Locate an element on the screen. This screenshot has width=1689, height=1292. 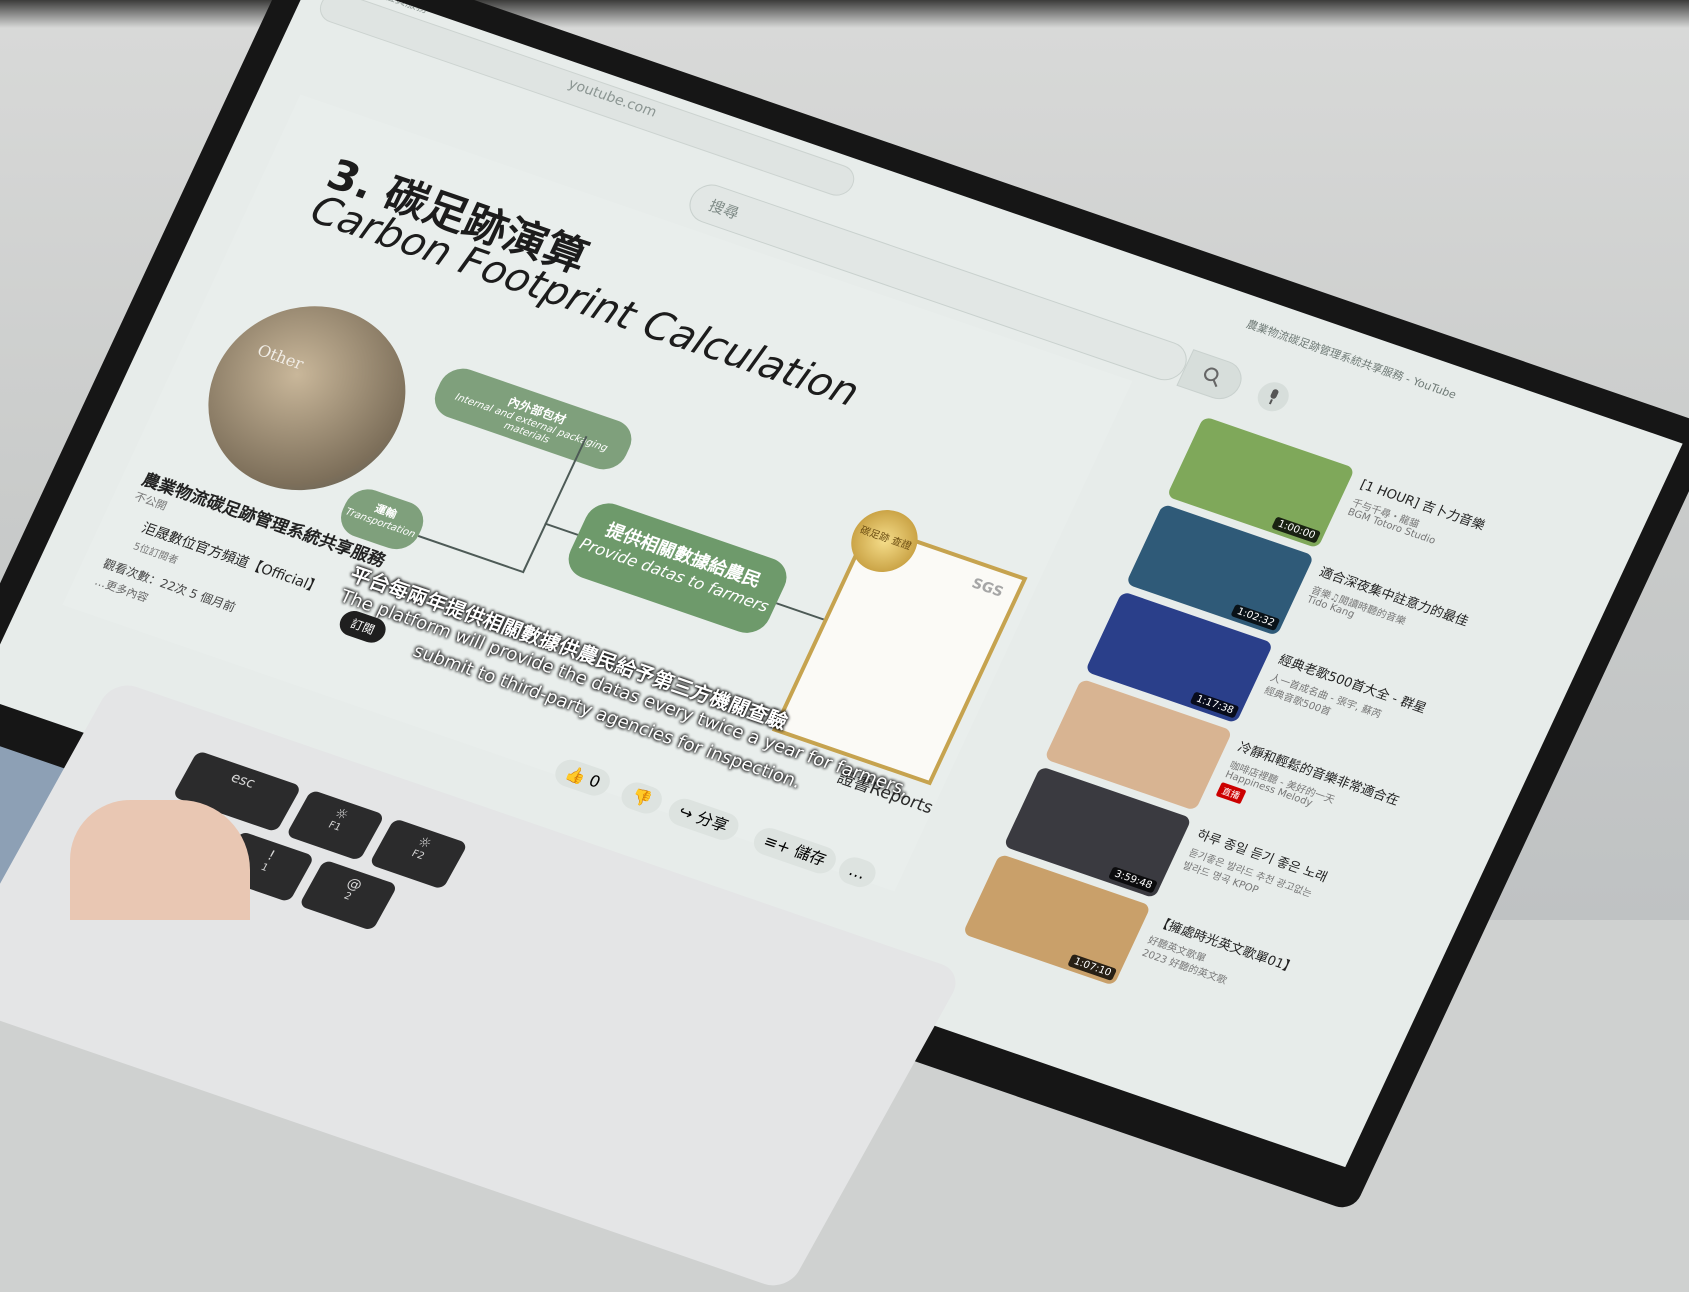
packaging-photo is located at coordinates (307, 398).